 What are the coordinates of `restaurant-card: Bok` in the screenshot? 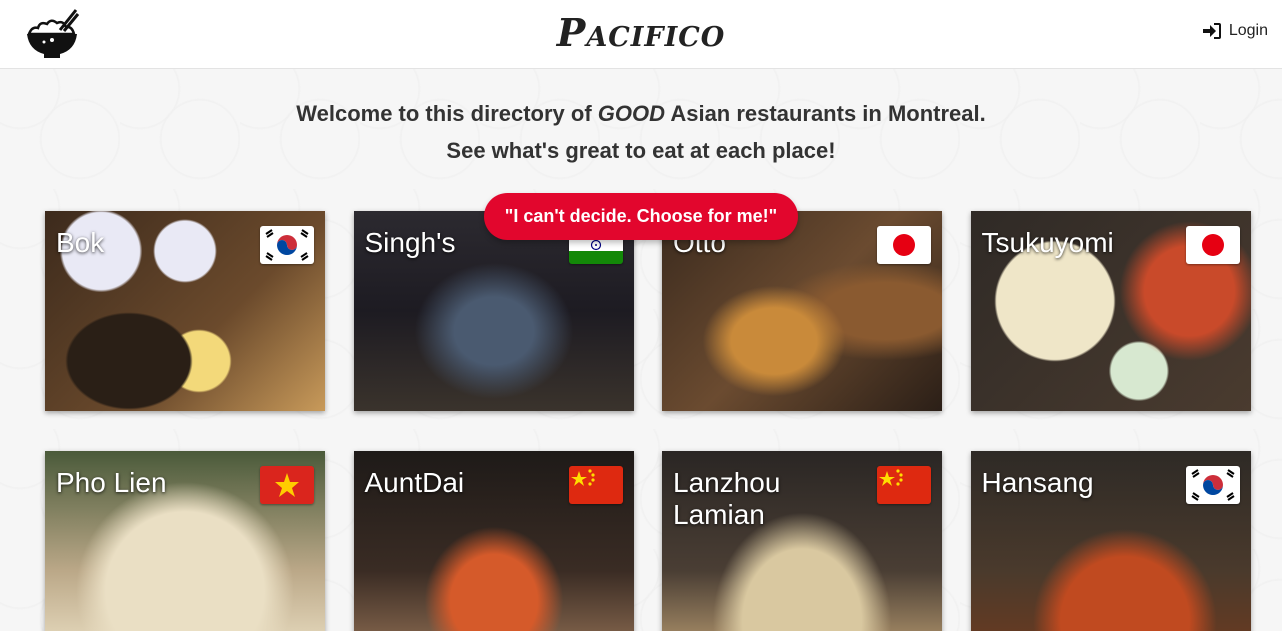 It's located at (185, 311).